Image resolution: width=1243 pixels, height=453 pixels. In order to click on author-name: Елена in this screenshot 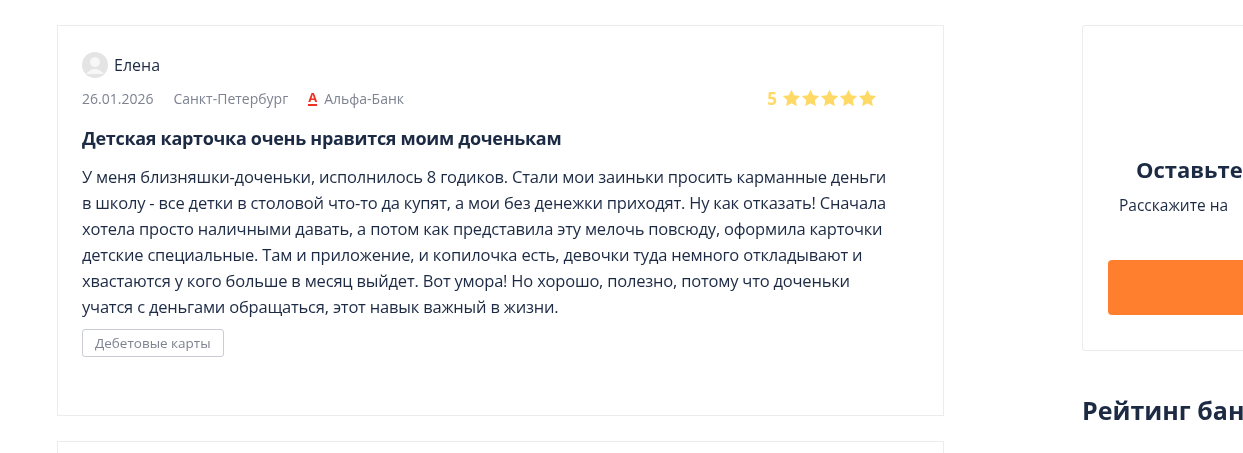, I will do `click(137, 65)`.